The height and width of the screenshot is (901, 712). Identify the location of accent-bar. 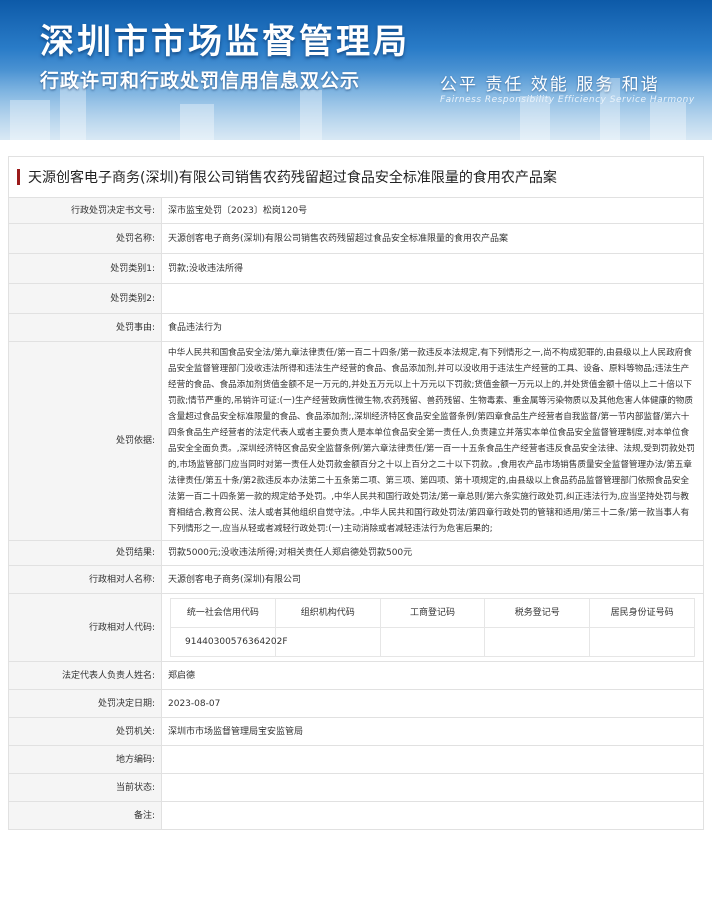
(18, 177).